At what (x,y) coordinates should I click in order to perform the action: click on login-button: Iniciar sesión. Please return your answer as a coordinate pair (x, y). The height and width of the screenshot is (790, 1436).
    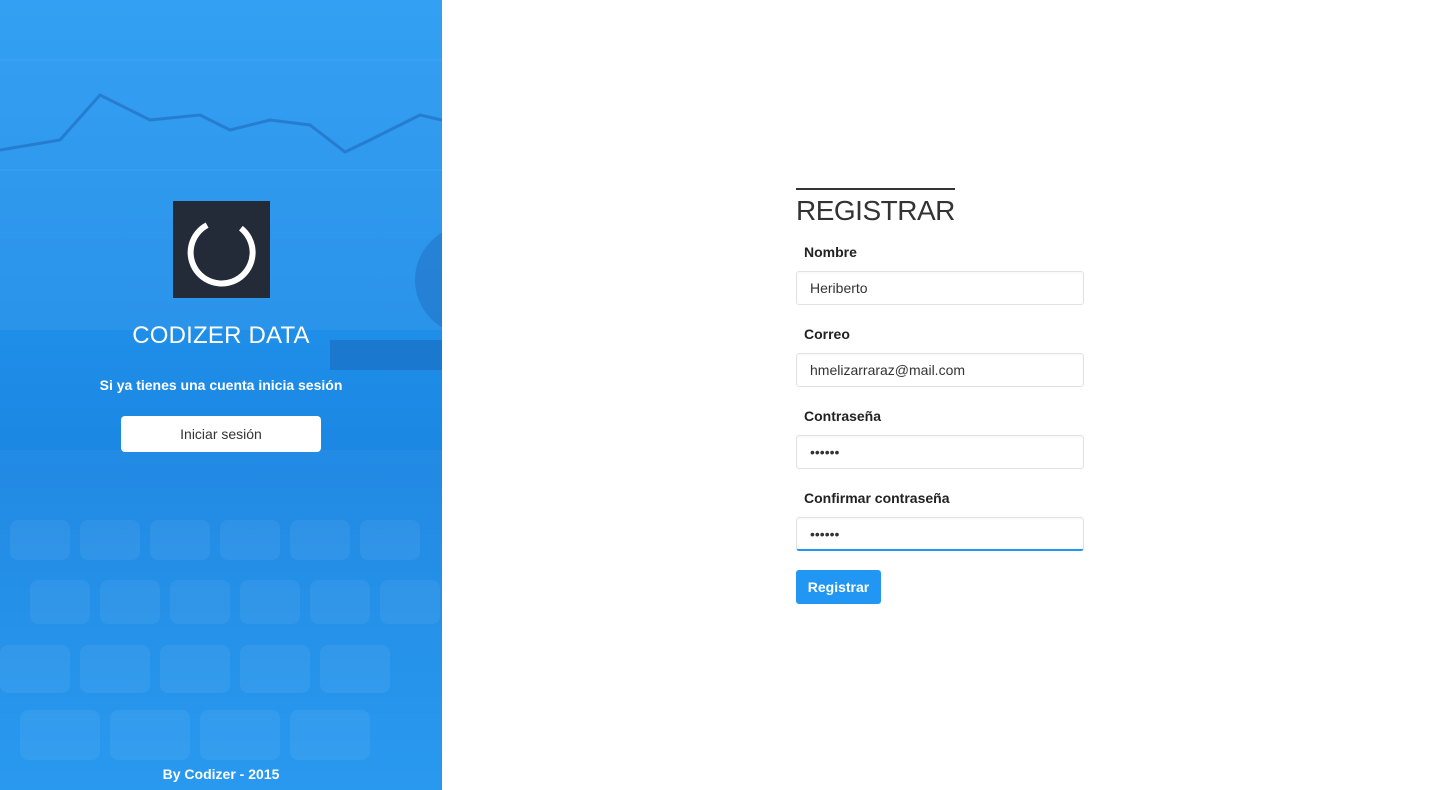
    Looking at the image, I should click on (221, 434).